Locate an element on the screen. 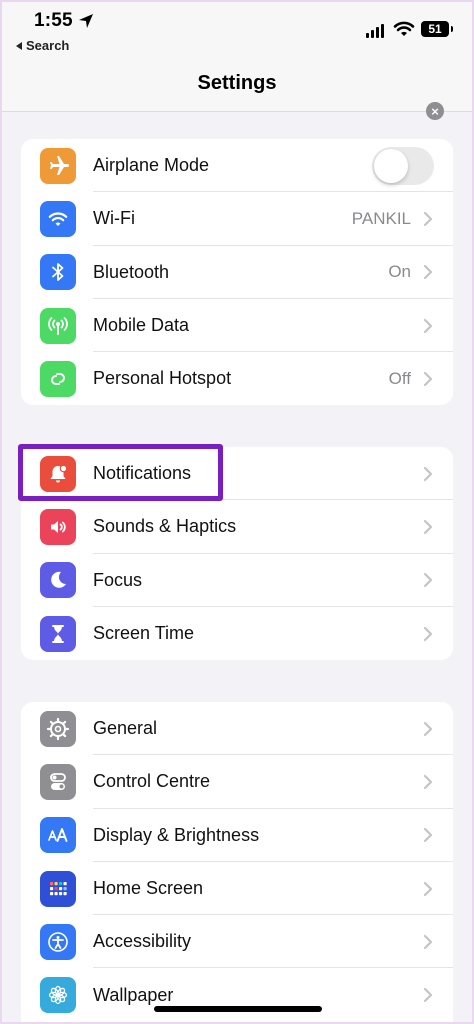 This screenshot has height=1024, width=474. row-sounds-haptics: Sounds & Haptics is located at coordinates (237, 527).